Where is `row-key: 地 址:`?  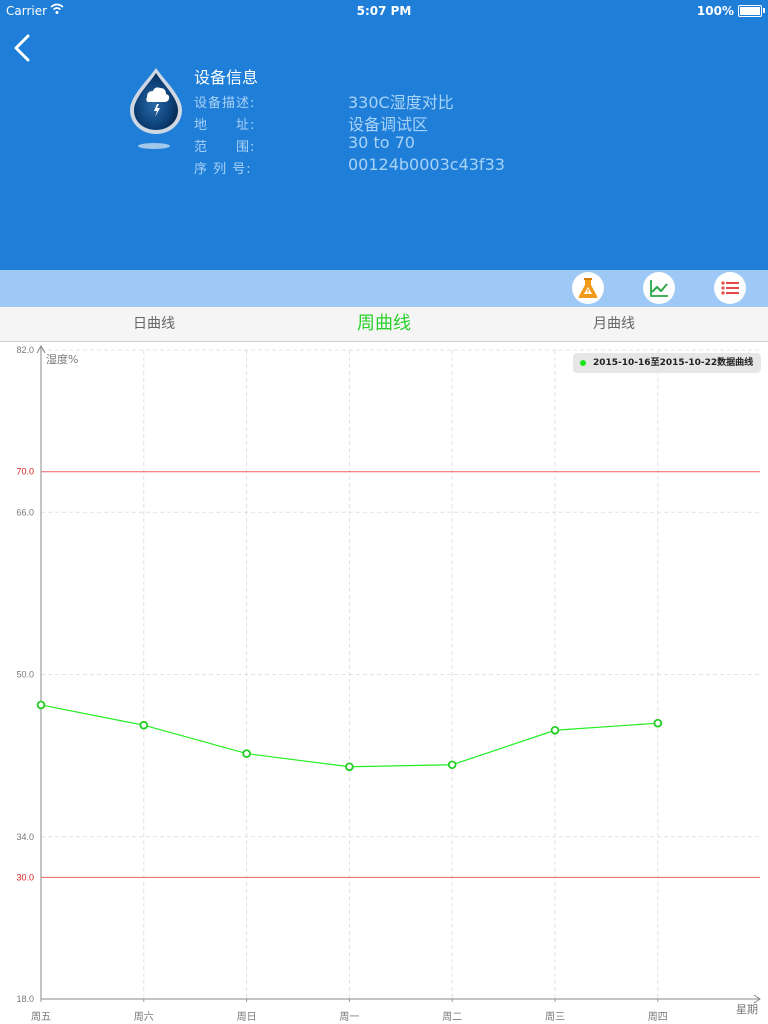 row-key: 地 址: is located at coordinates (225, 125).